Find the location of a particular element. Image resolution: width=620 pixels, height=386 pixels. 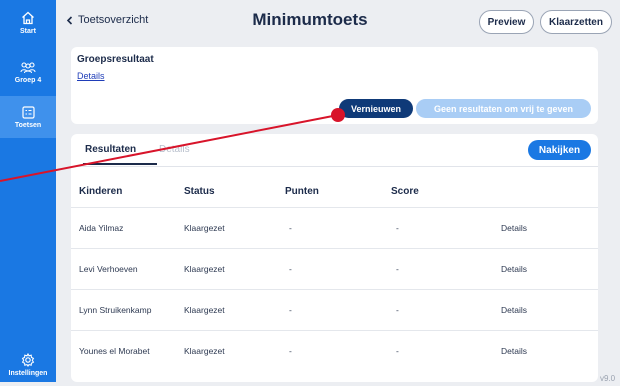

sidebar-item-instellingen: Instellingen is located at coordinates (28, 365).